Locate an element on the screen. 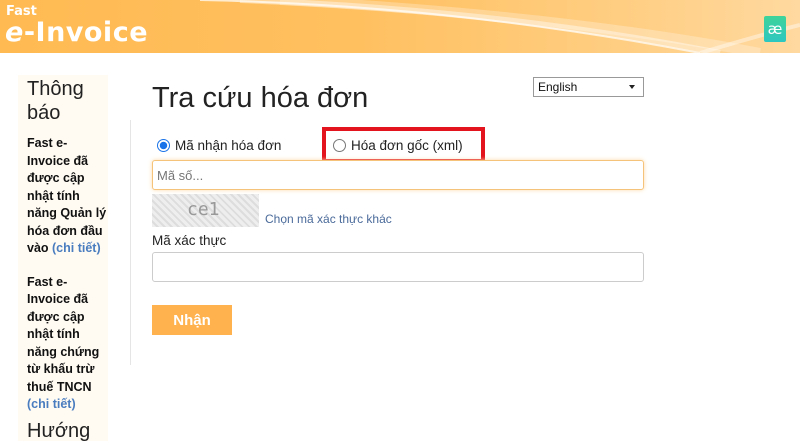 This screenshot has width=800, height=441. radio-receive-code: Mã nhận hóa đơn is located at coordinates (219, 145).